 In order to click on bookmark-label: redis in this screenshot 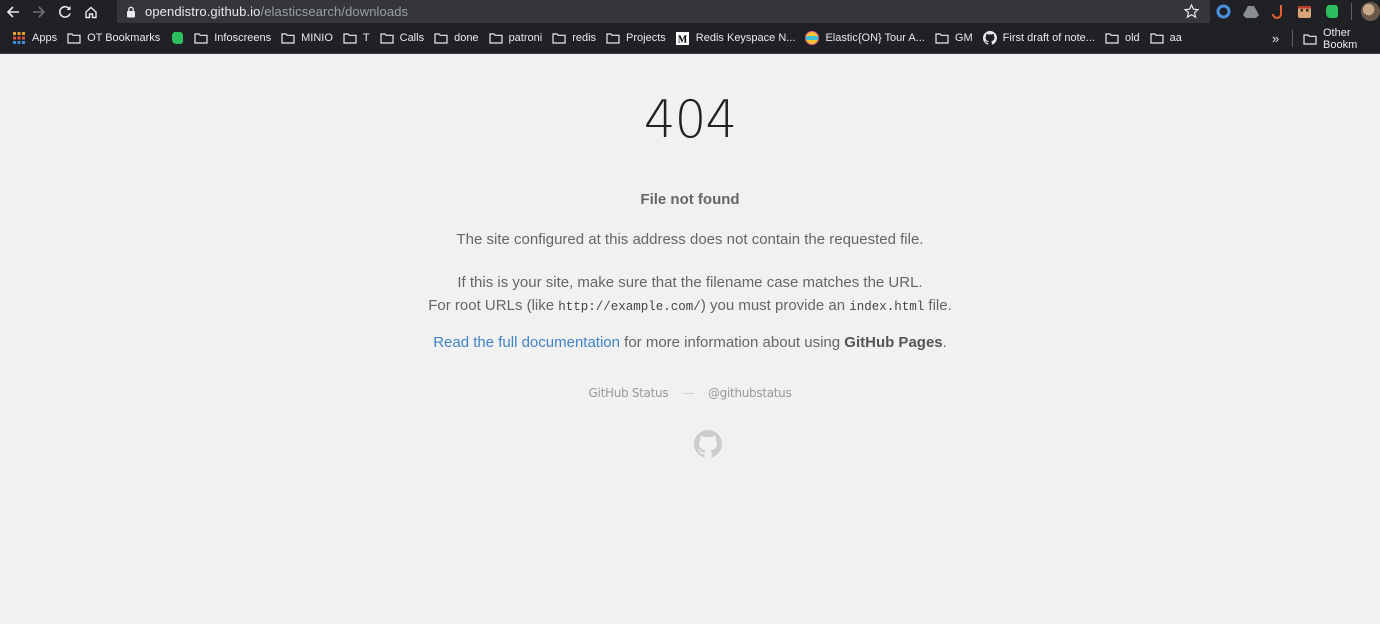, I will do `click(584, 38)`.